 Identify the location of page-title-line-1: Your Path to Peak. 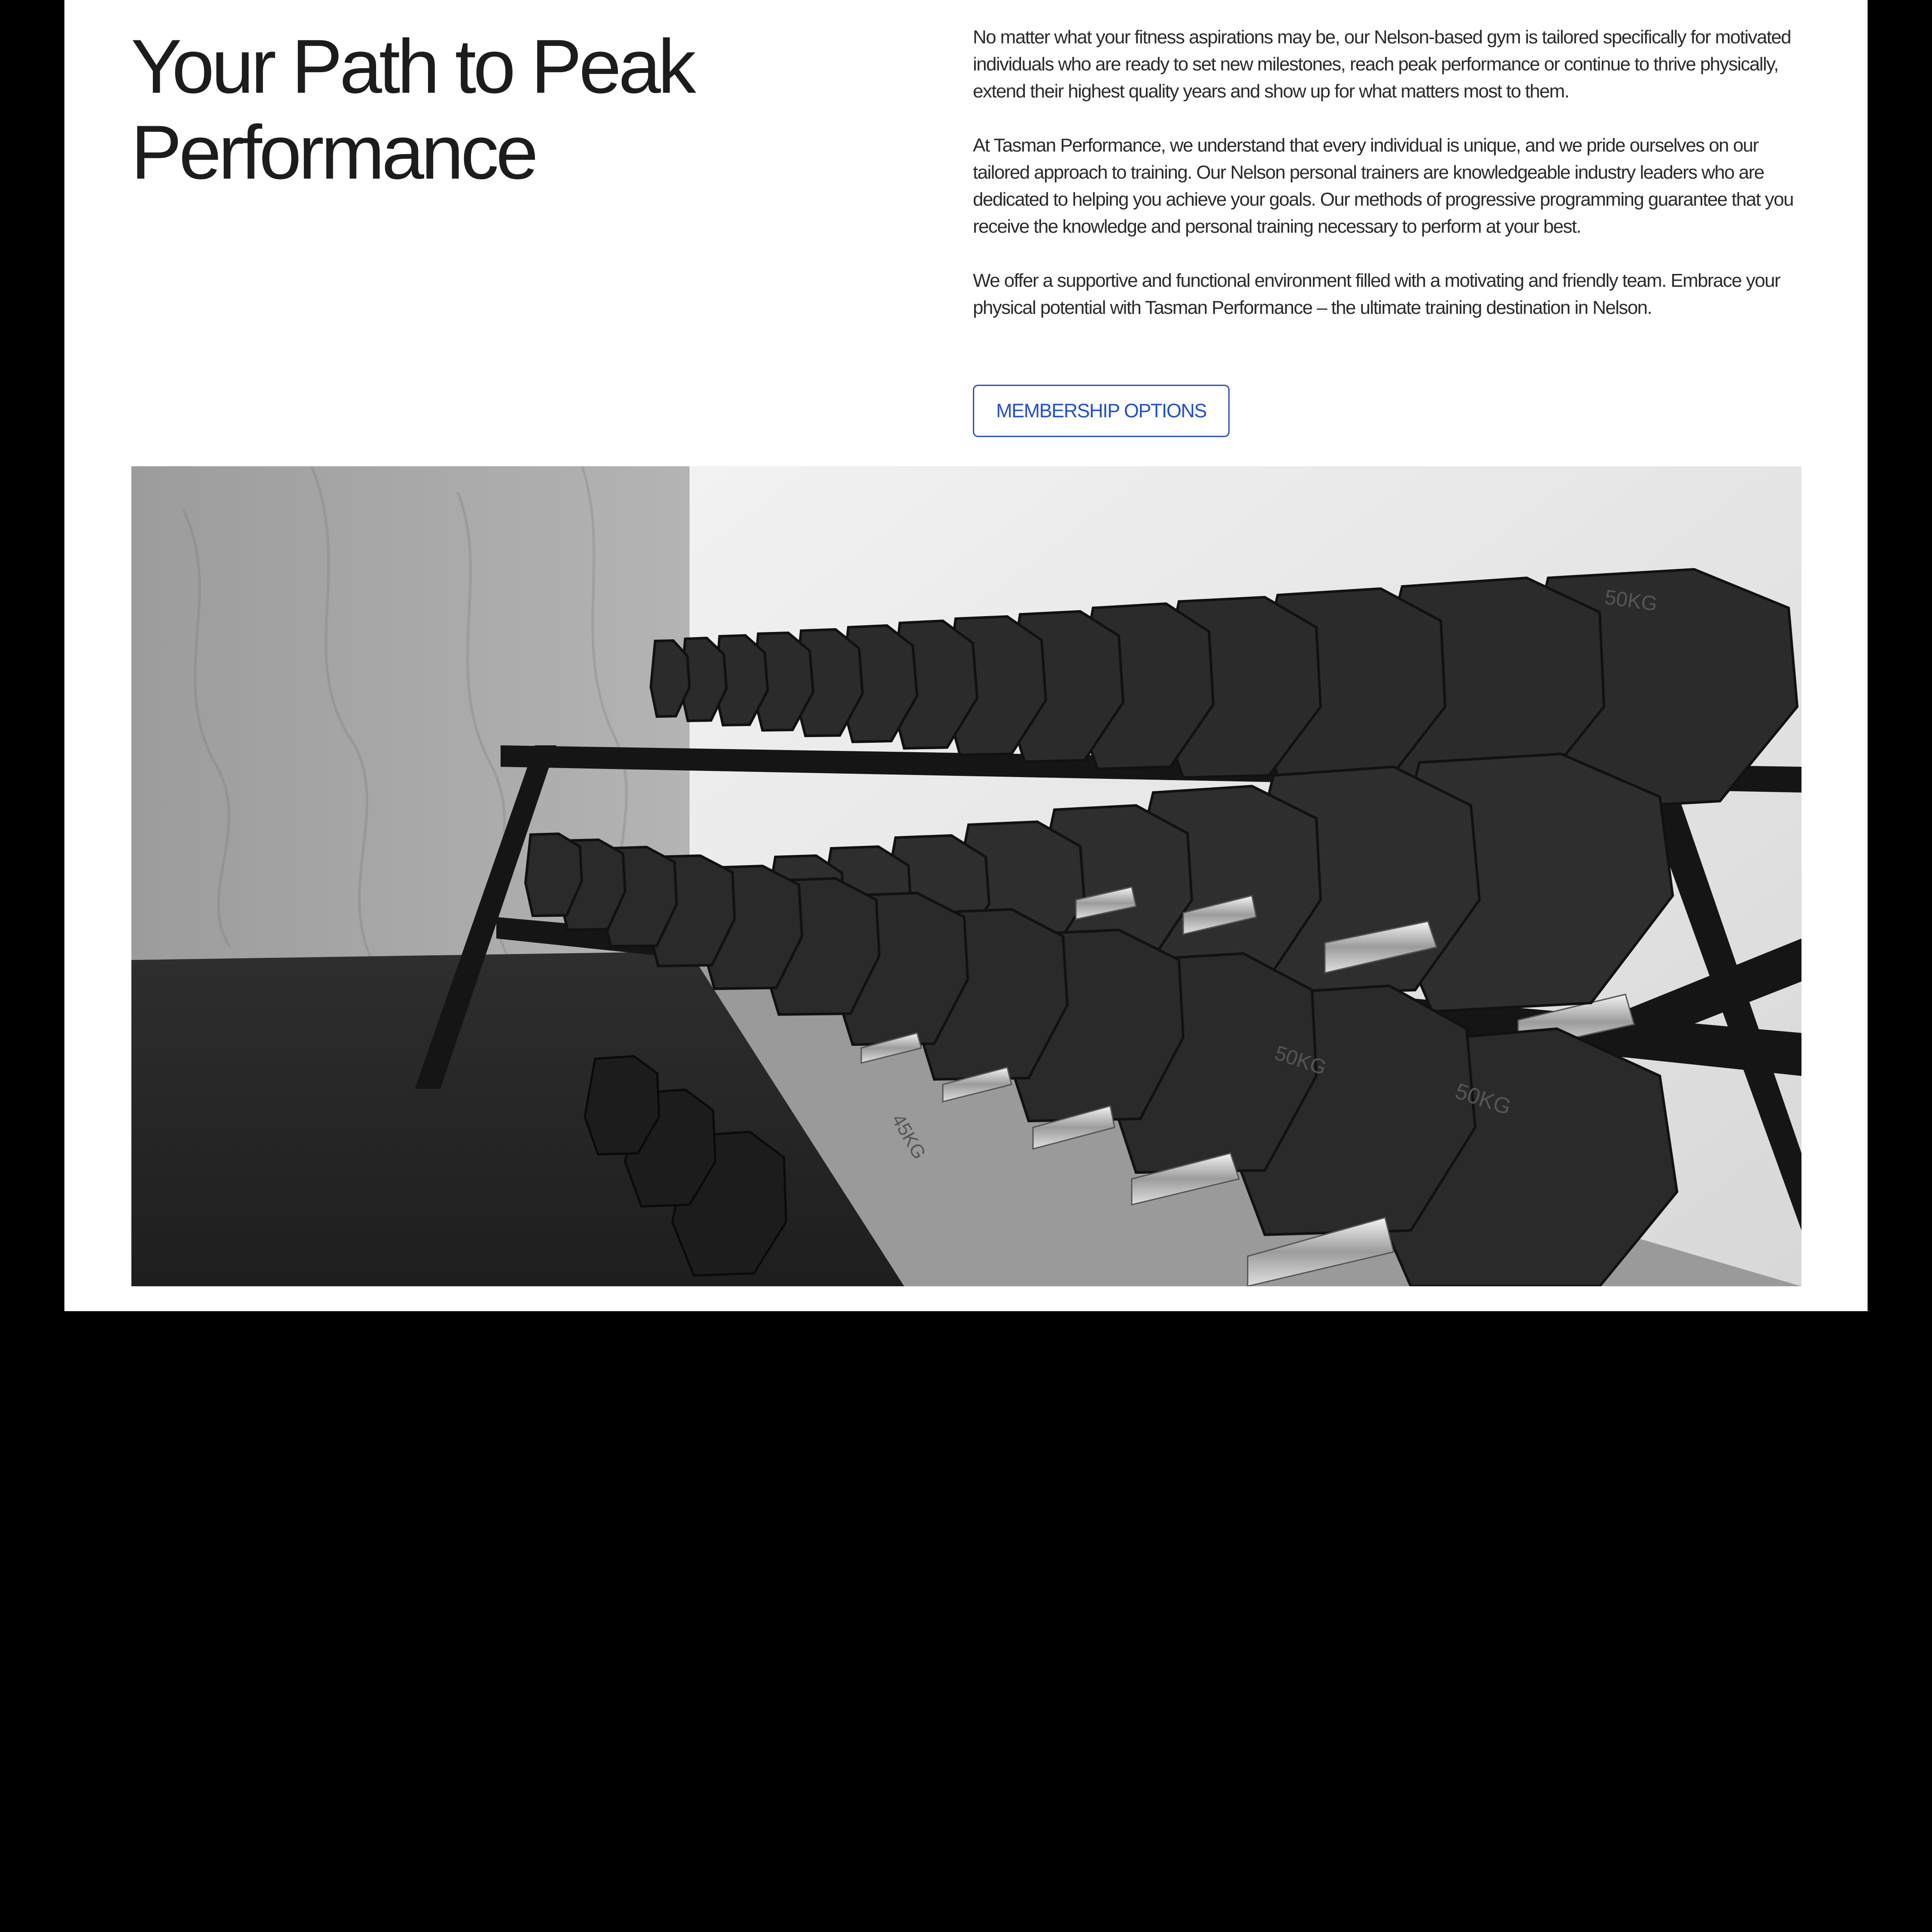
(413, 66).